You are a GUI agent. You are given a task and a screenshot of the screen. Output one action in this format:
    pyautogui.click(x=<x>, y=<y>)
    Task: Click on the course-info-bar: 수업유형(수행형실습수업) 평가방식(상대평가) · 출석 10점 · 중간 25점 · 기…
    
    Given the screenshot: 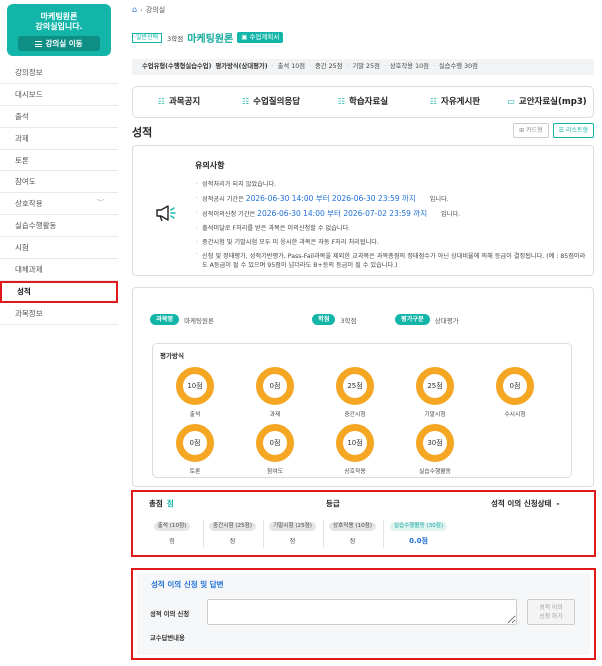 What is the action you would take?
    pyautogui.click(x=363, y=67)
    